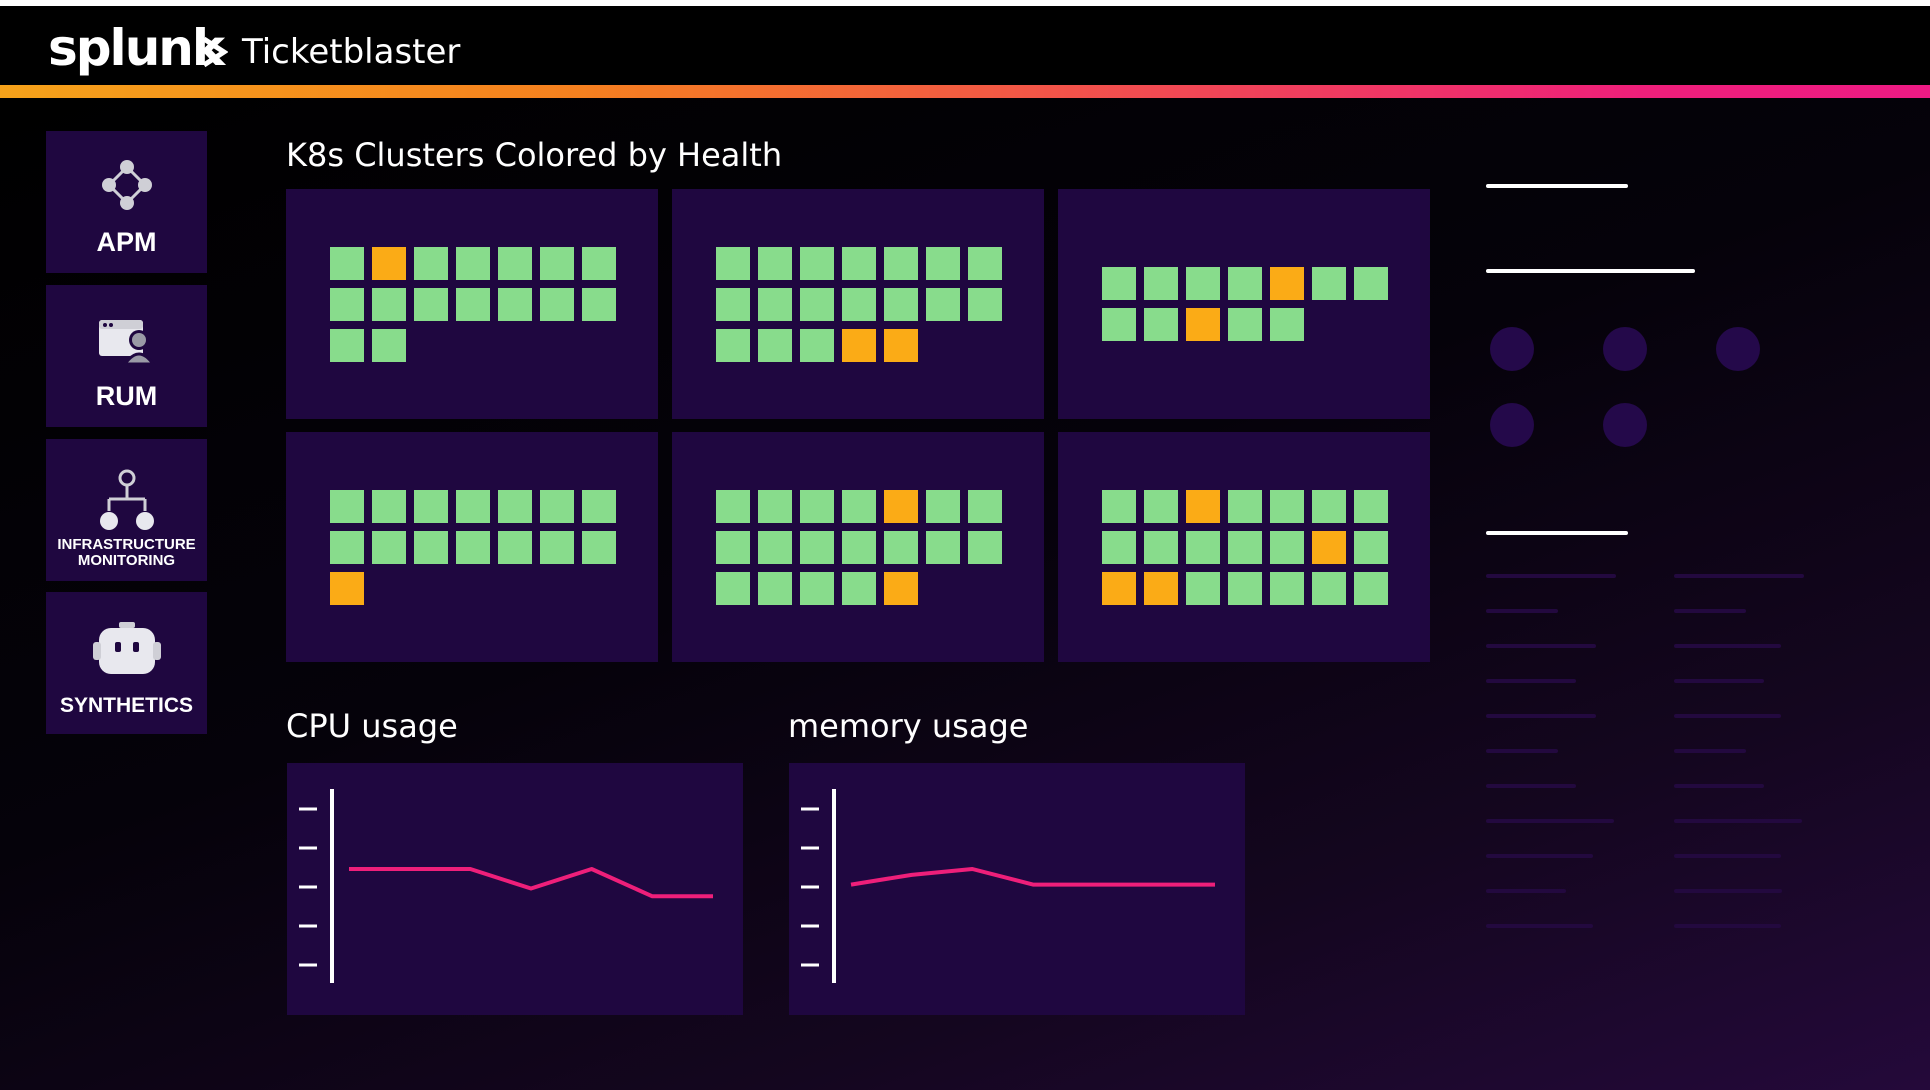 The image size is (1930, 1090). I want to click on nav-tile-apm: APM, so click(126, 202).